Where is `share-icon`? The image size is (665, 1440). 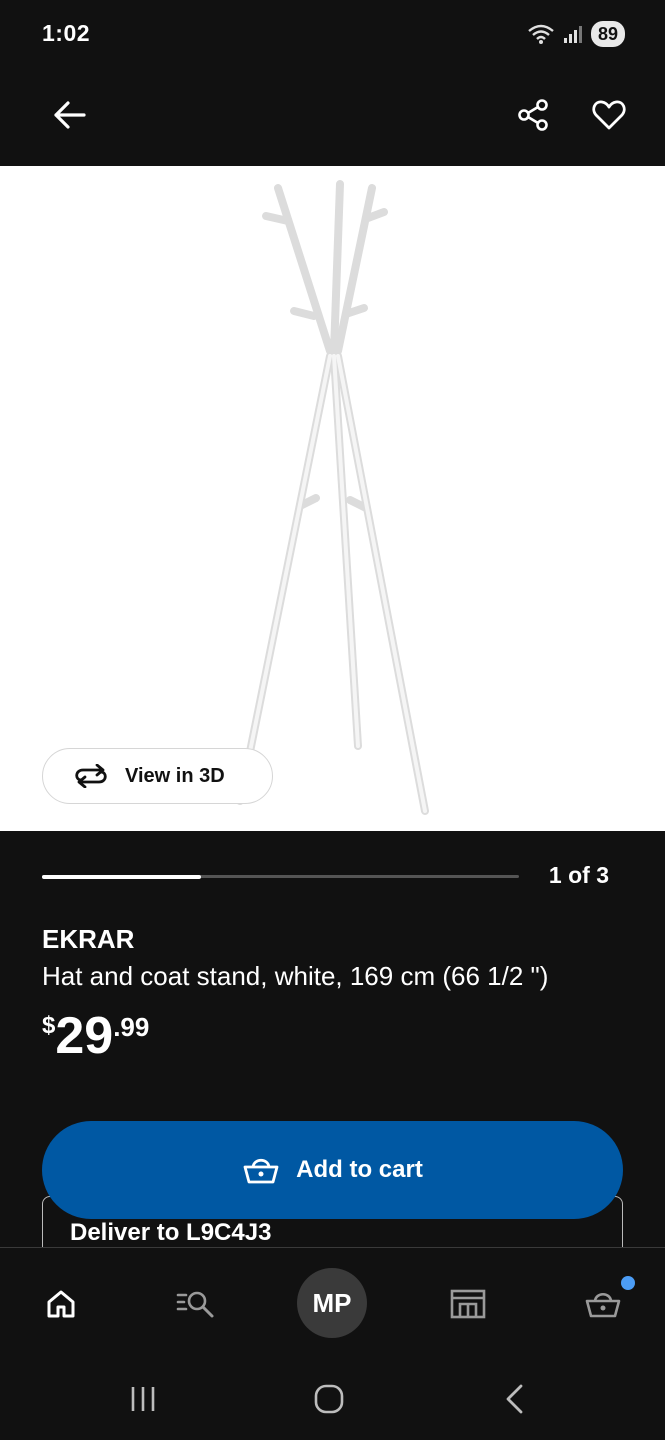 share-icon is located at coordinates (533, 115).